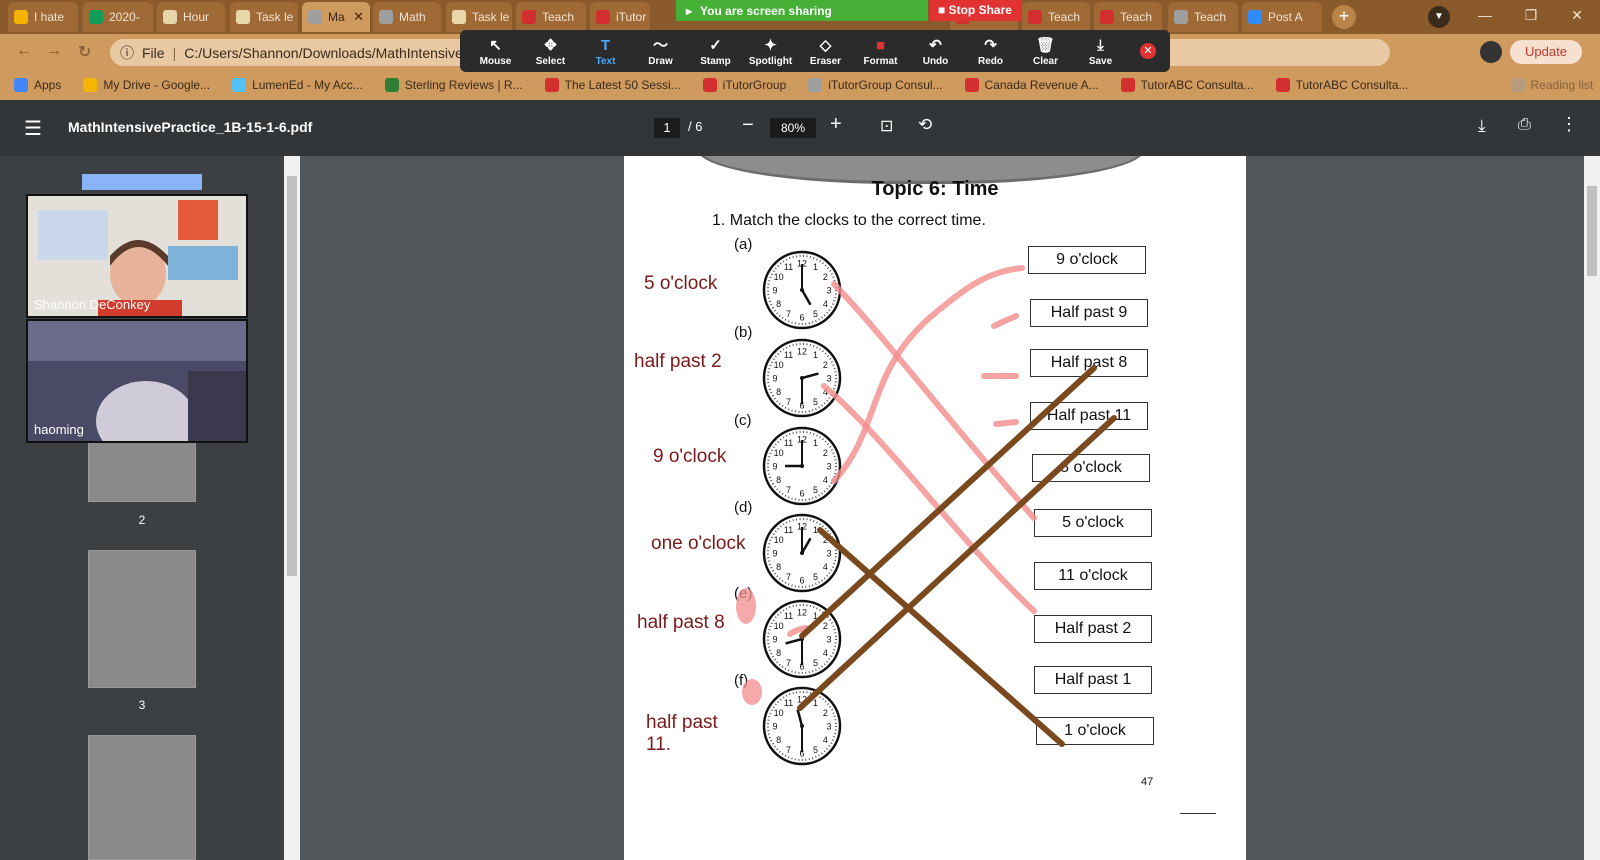 This screenshot has height=860, width=1600. I want to click on tool-redo: ↷ Redo, so click(990, 51).